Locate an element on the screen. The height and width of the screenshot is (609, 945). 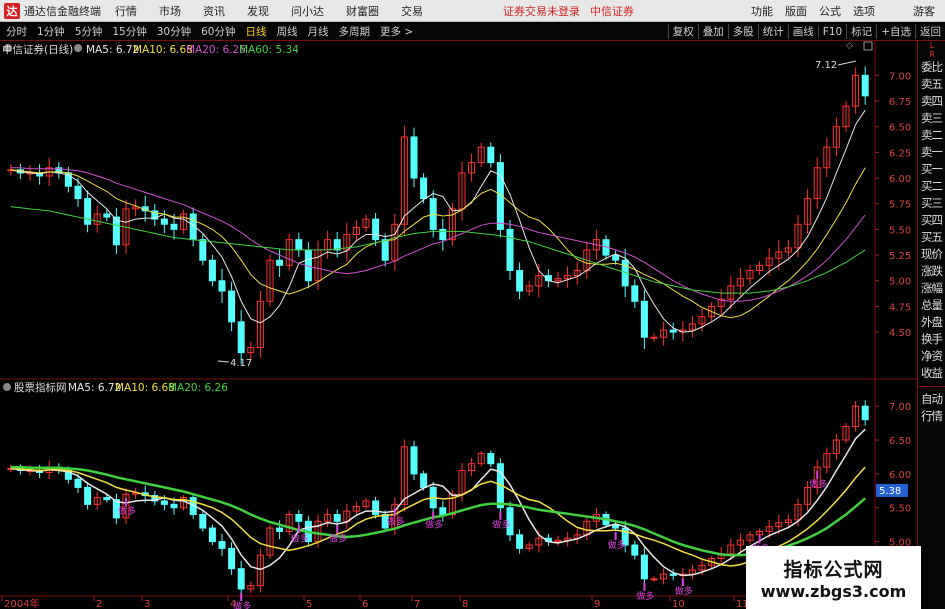
indicator-toggle-icon is located at coordinates (78, 48).